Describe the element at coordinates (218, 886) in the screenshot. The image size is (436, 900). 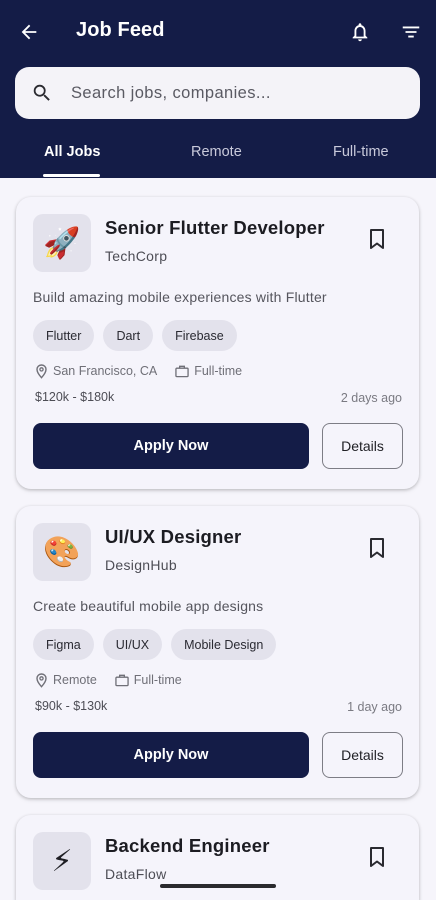
I see `home-indicator` at that location.